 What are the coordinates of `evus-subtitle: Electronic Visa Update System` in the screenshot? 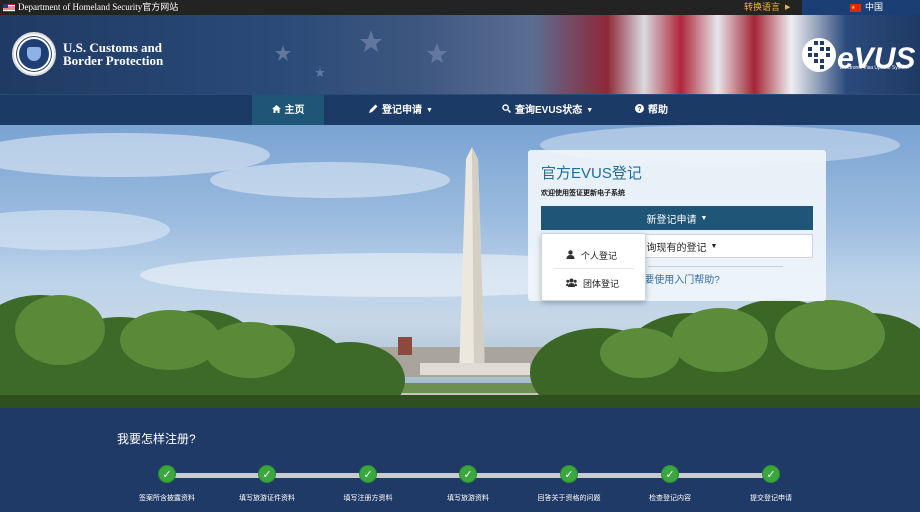 It's located at (874, 68).